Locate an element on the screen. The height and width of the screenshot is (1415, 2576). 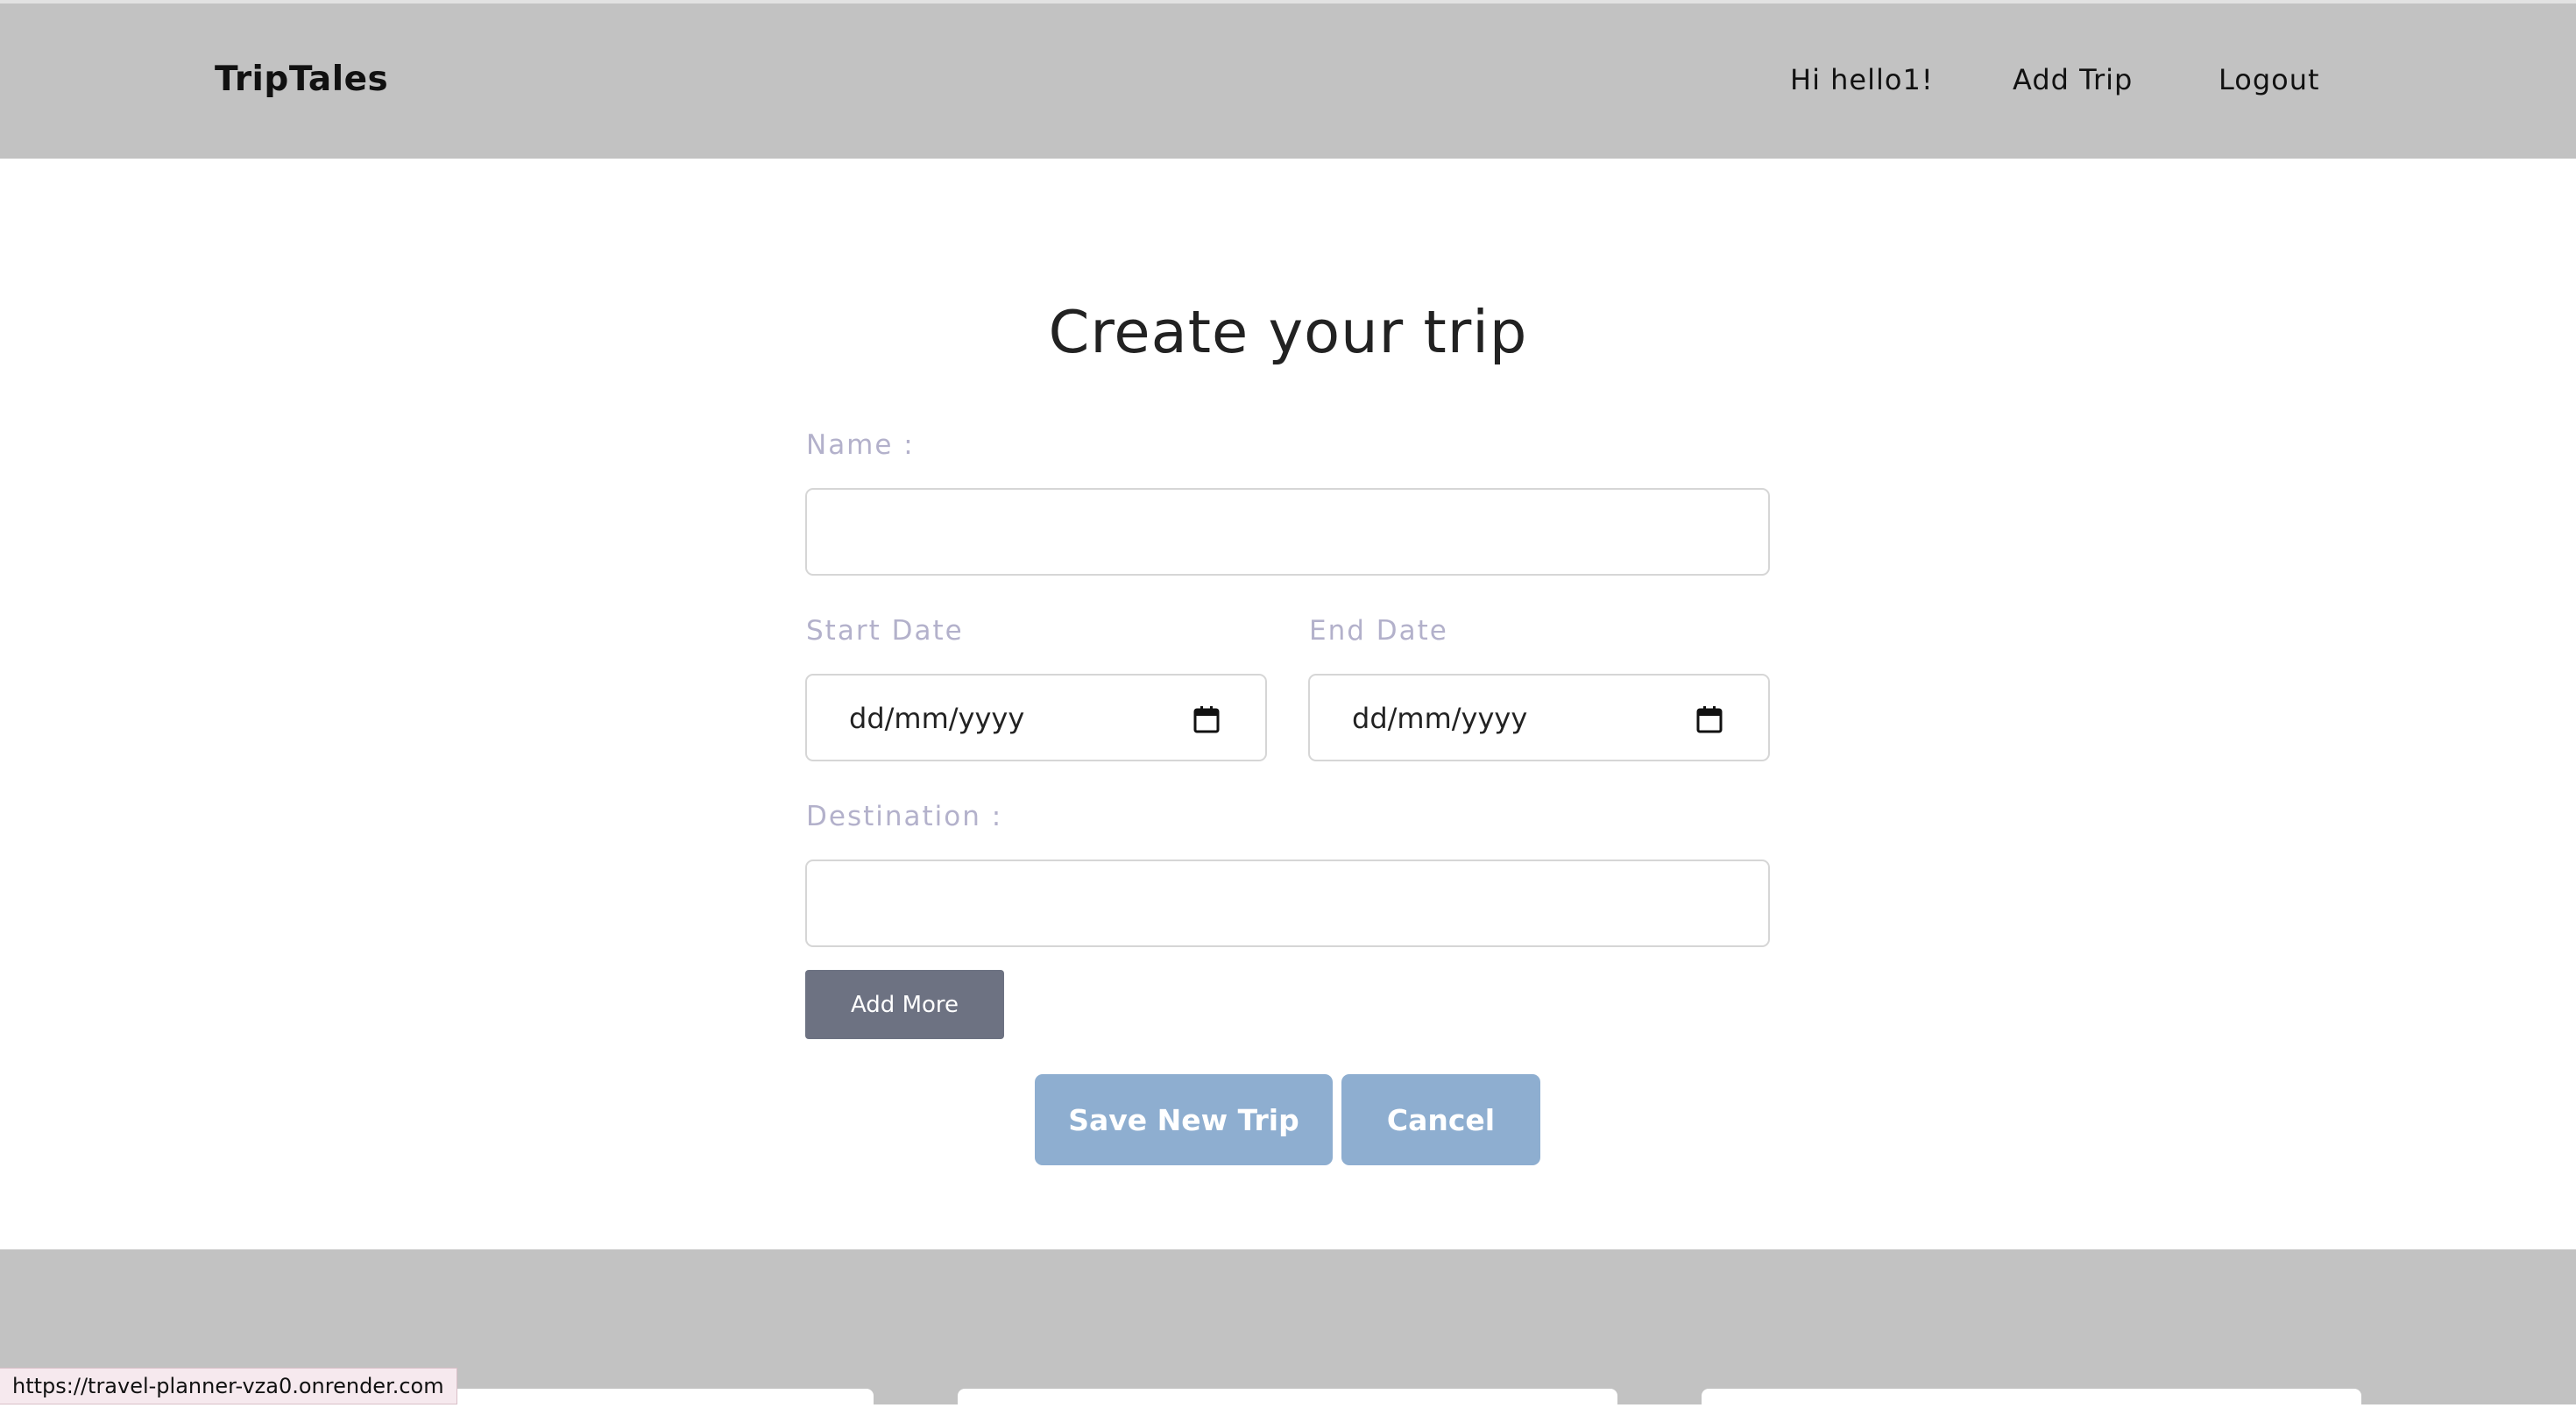
start-date-placeholder: dd/mm/yyyy is located at coordinates (937, 718).